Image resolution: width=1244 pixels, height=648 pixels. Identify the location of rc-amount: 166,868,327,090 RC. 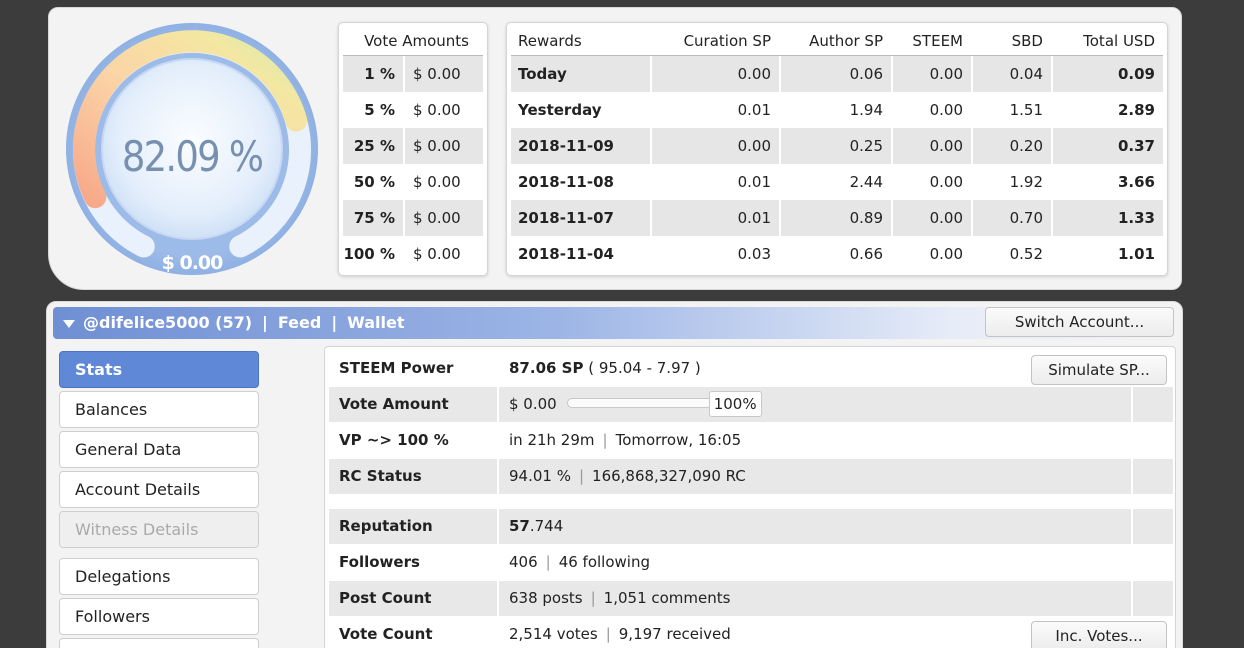
(669, 476).